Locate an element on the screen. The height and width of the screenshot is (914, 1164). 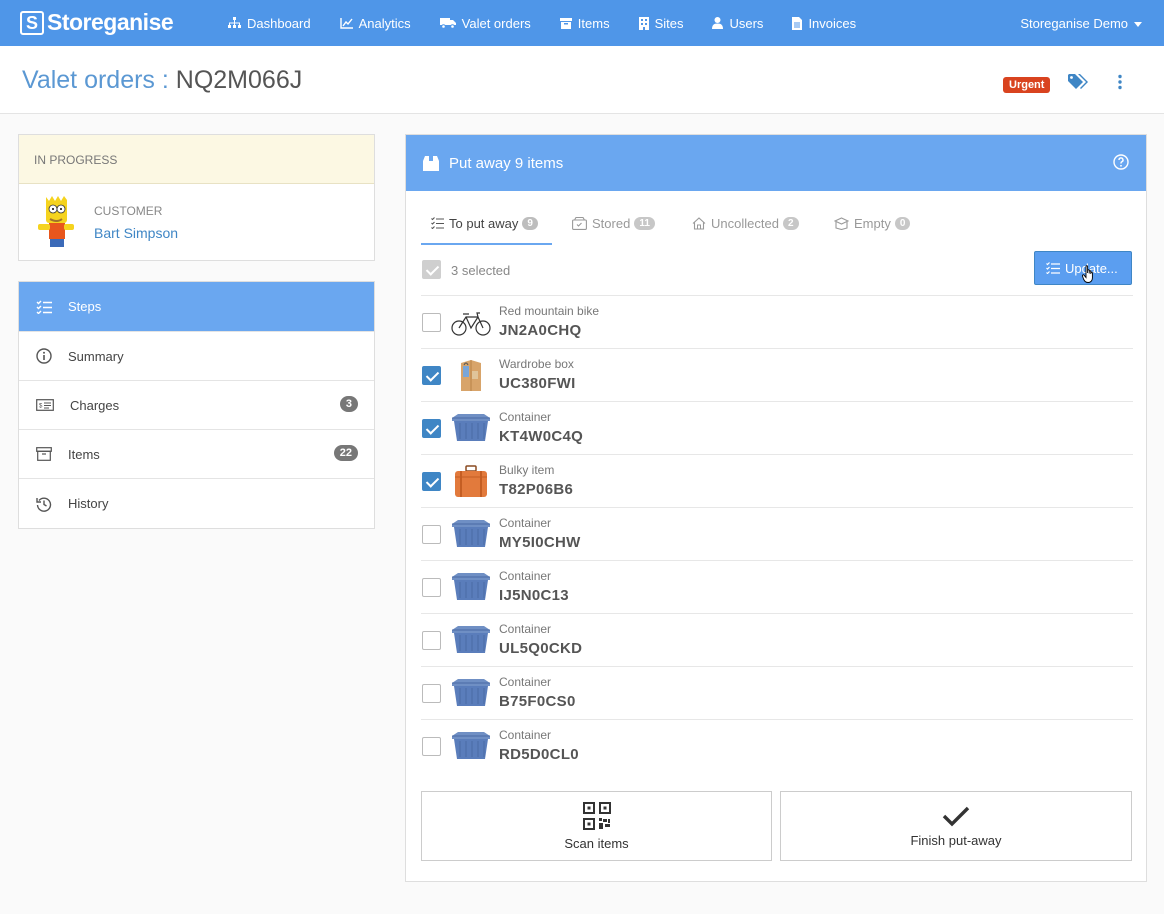
item-code: IJ5N0C13 is located at coordinates (534, 595).